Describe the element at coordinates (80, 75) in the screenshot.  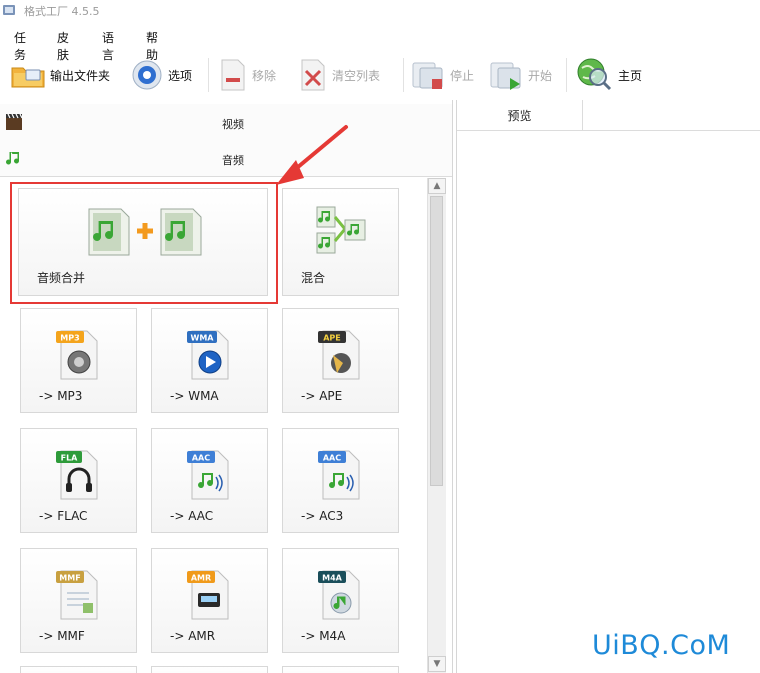
I see `output-folder-label: 输出文件夹` at that location.